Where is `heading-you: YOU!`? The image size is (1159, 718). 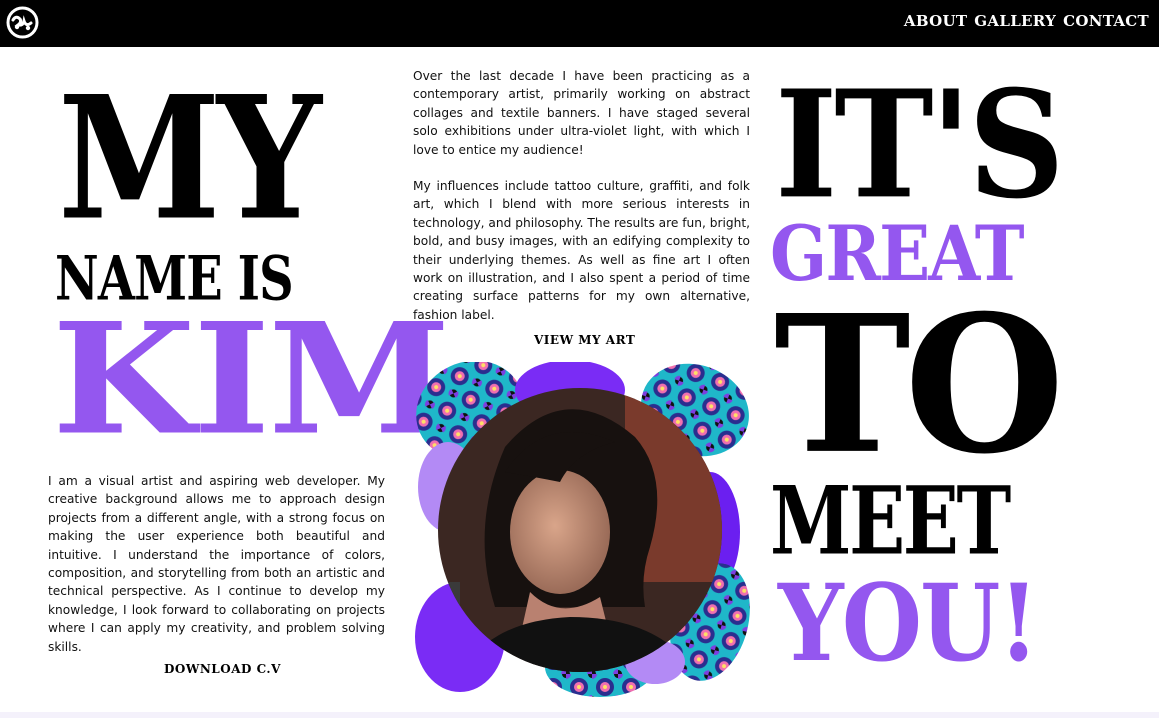
heading-you: YOU! is located at coordinates (908, 623).